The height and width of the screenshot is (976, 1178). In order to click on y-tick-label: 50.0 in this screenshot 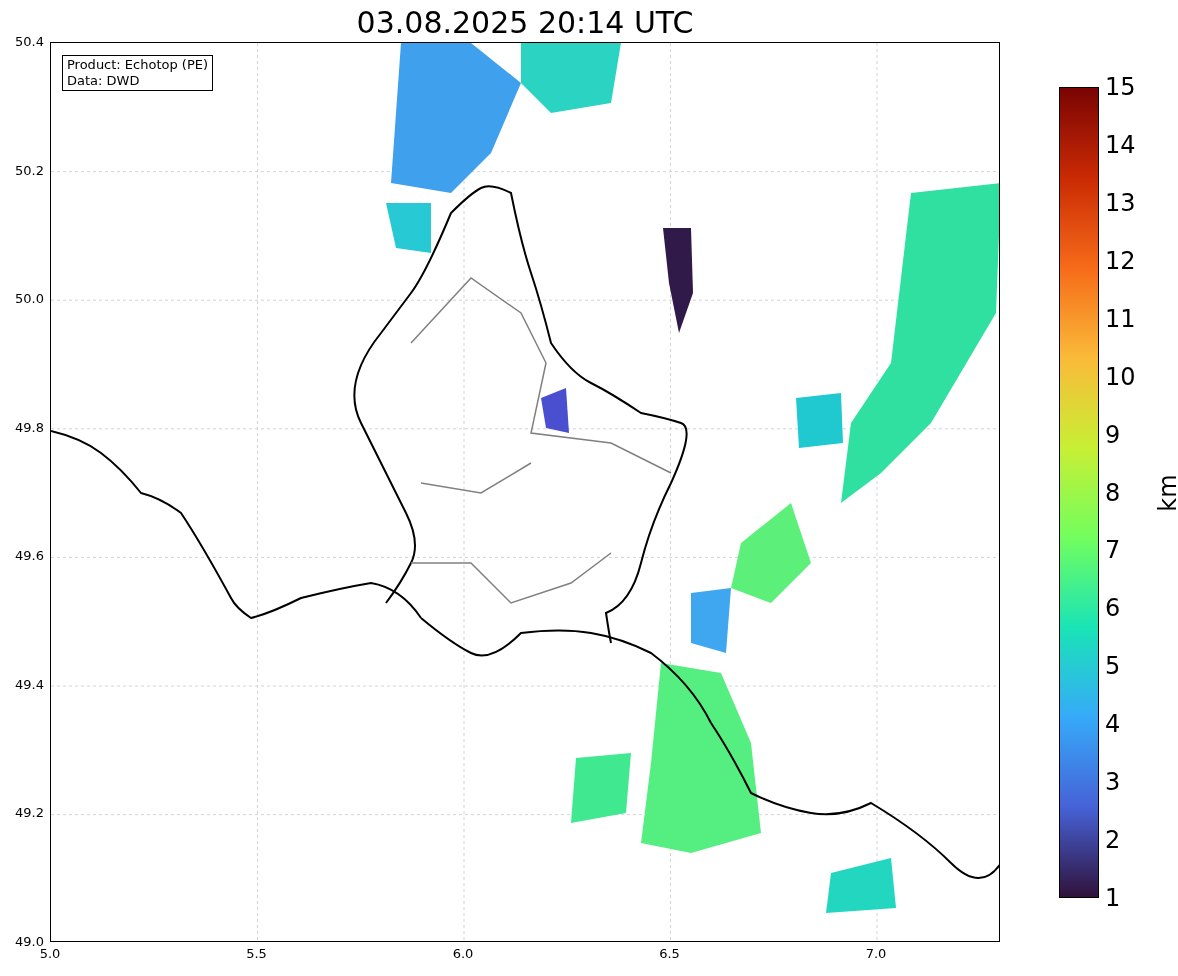, I will do `click(29, 299)`.